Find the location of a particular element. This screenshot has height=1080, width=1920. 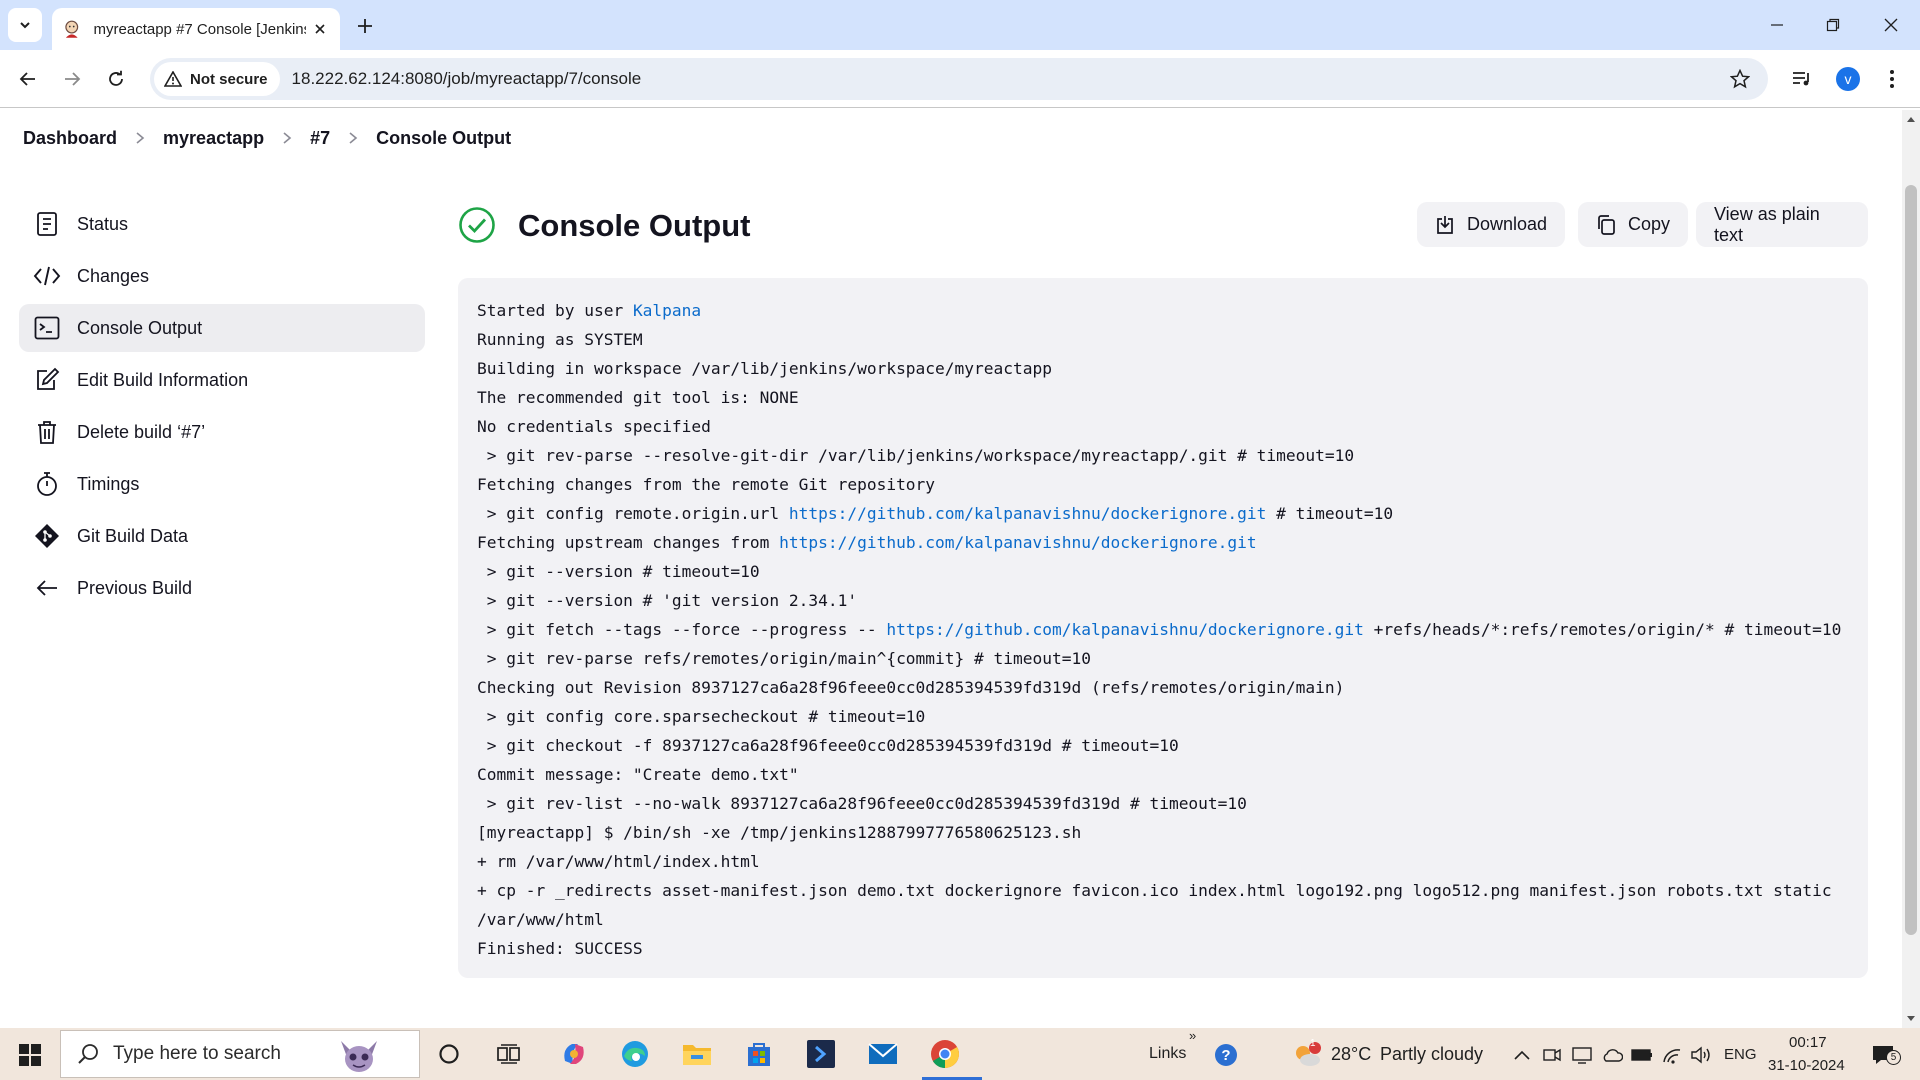

weather-temp: 28°C is located at coordinates (1351, 1054).